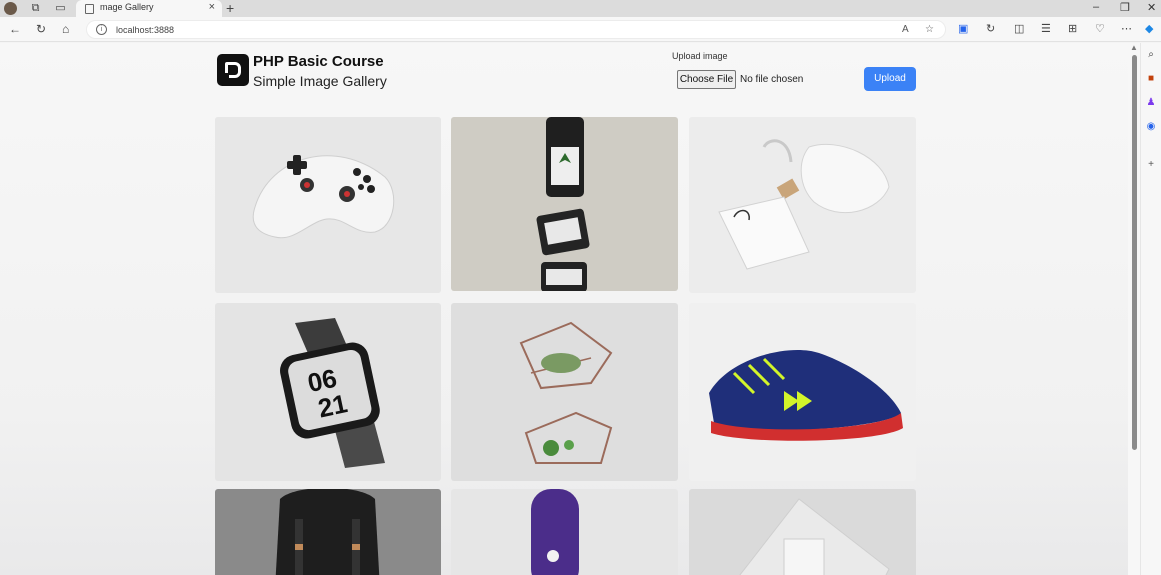  What do you see at coordinates (564, 532) in the screenshot?
I see `gallery-image-hair-dryer` at bounding box center [564, 532].